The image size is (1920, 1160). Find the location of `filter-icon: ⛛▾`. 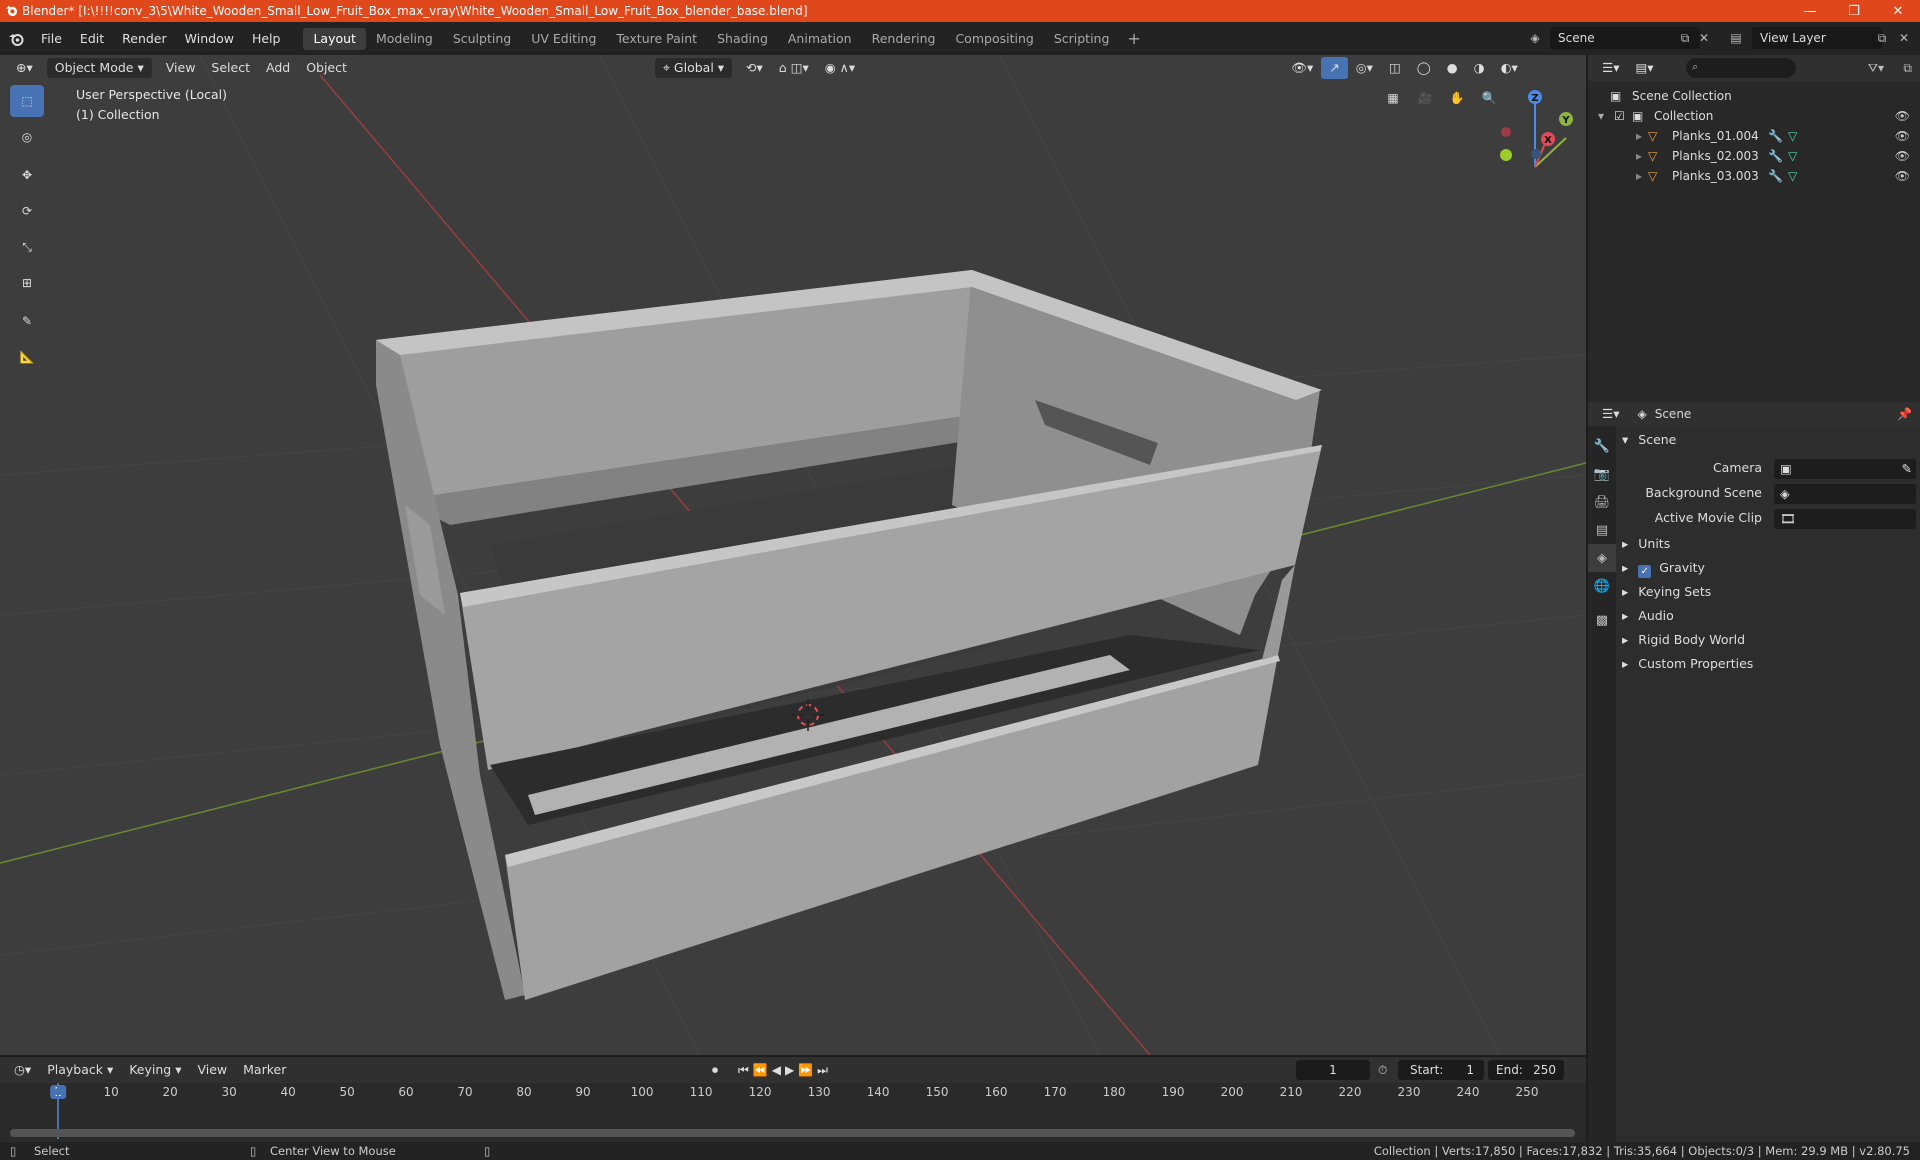

filter-icon: ⛛▾ is located at coordinates (1876, 68).